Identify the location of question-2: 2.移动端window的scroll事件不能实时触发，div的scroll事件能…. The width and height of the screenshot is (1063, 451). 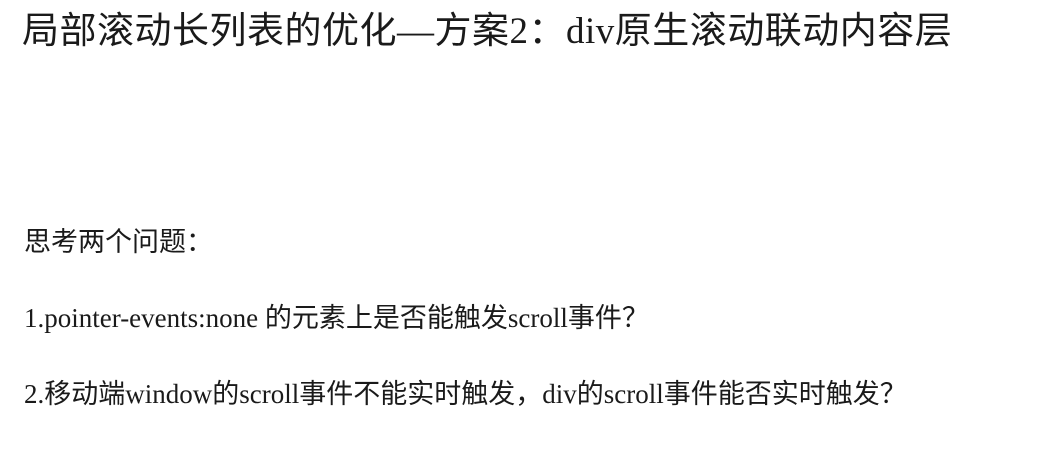
(465, 394).